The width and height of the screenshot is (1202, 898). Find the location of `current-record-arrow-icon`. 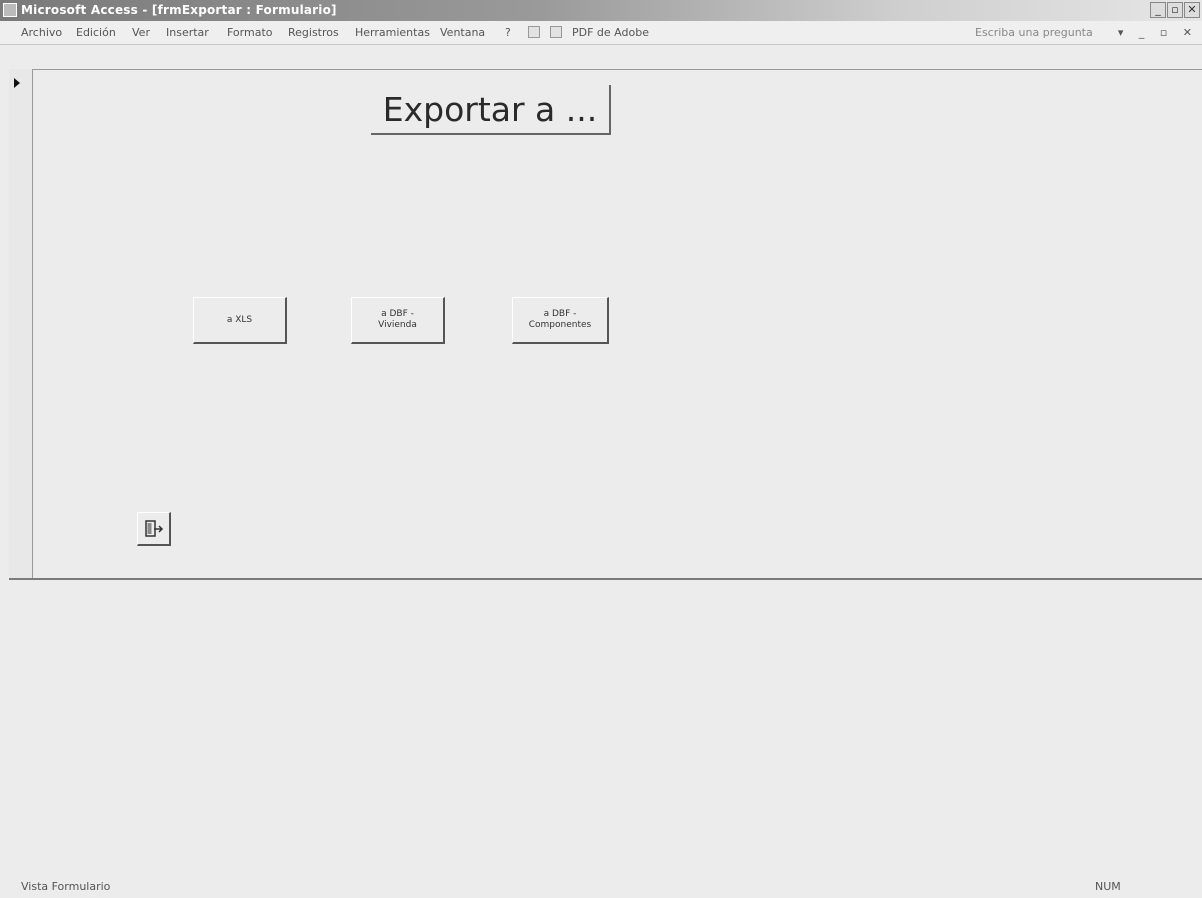

current-record-arrow-icon is located at coordinates (17, 83).